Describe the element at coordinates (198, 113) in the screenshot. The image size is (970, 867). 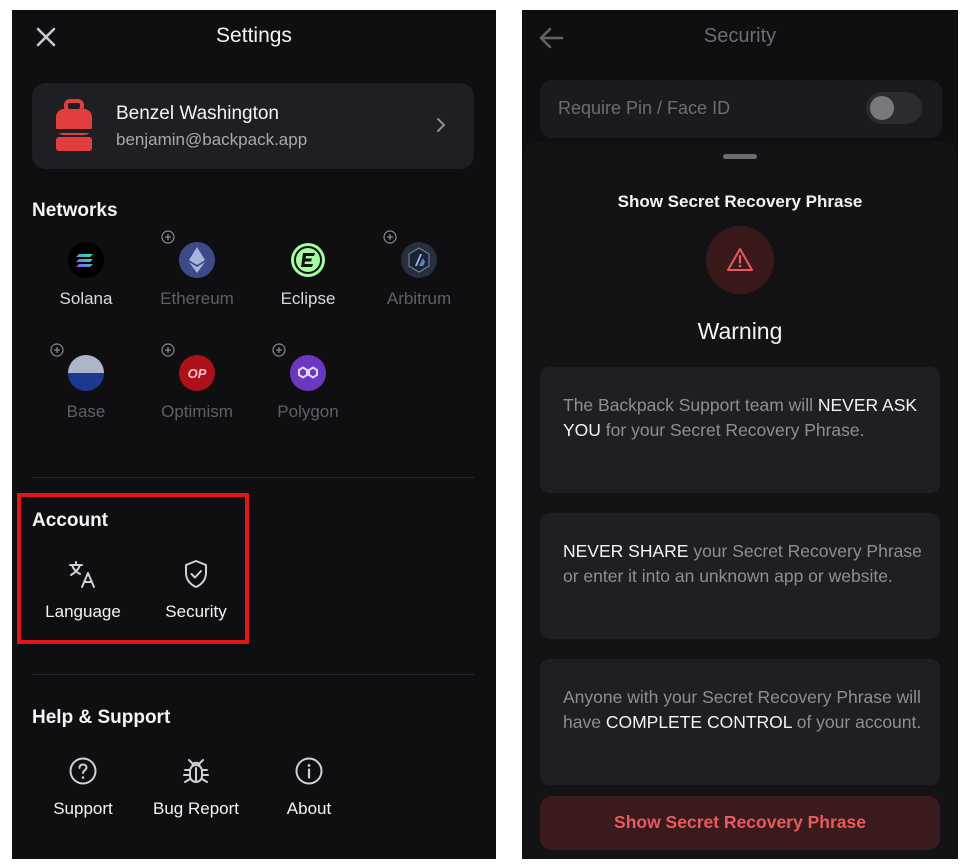
I see `profile-name: Benzel Washington` at that location.